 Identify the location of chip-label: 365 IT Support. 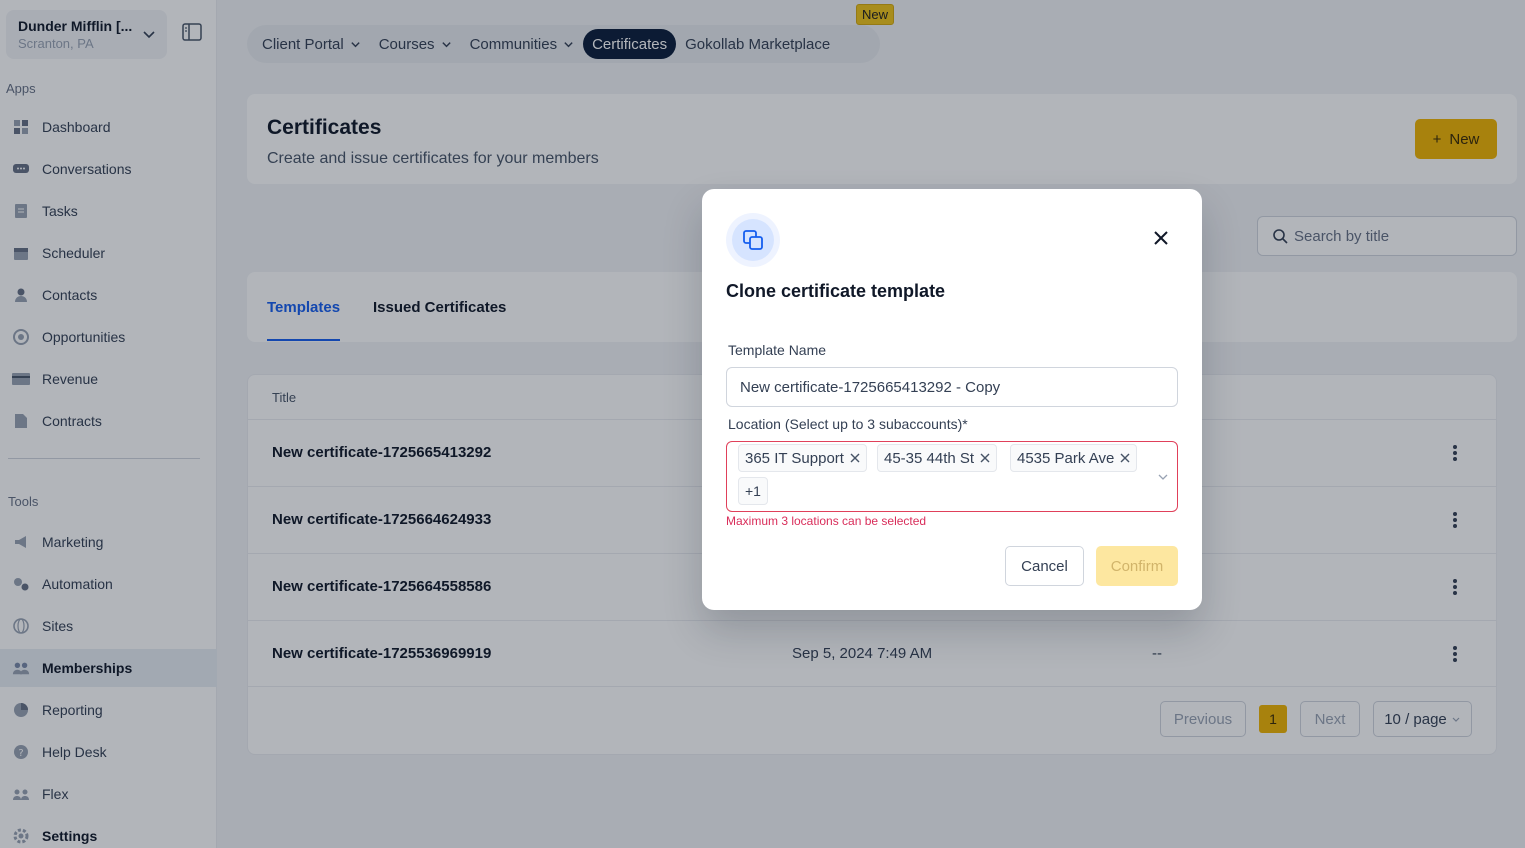
(794, 458).